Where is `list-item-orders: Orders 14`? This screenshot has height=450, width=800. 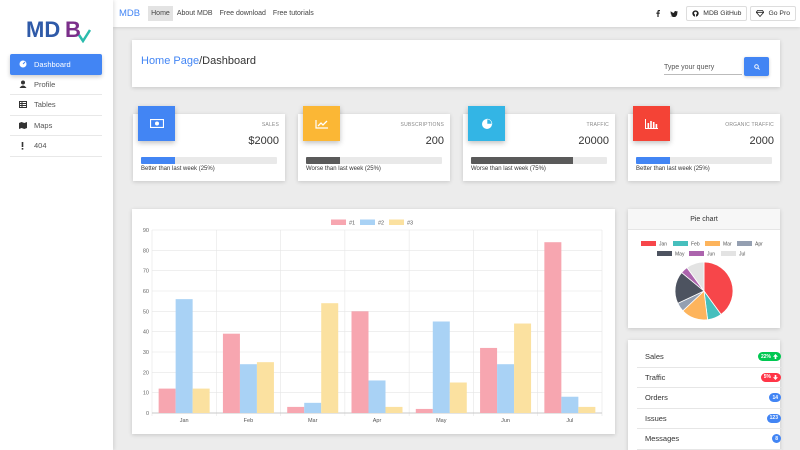 list-item-orders: Orders 14 is located at coordinates (710, 398).